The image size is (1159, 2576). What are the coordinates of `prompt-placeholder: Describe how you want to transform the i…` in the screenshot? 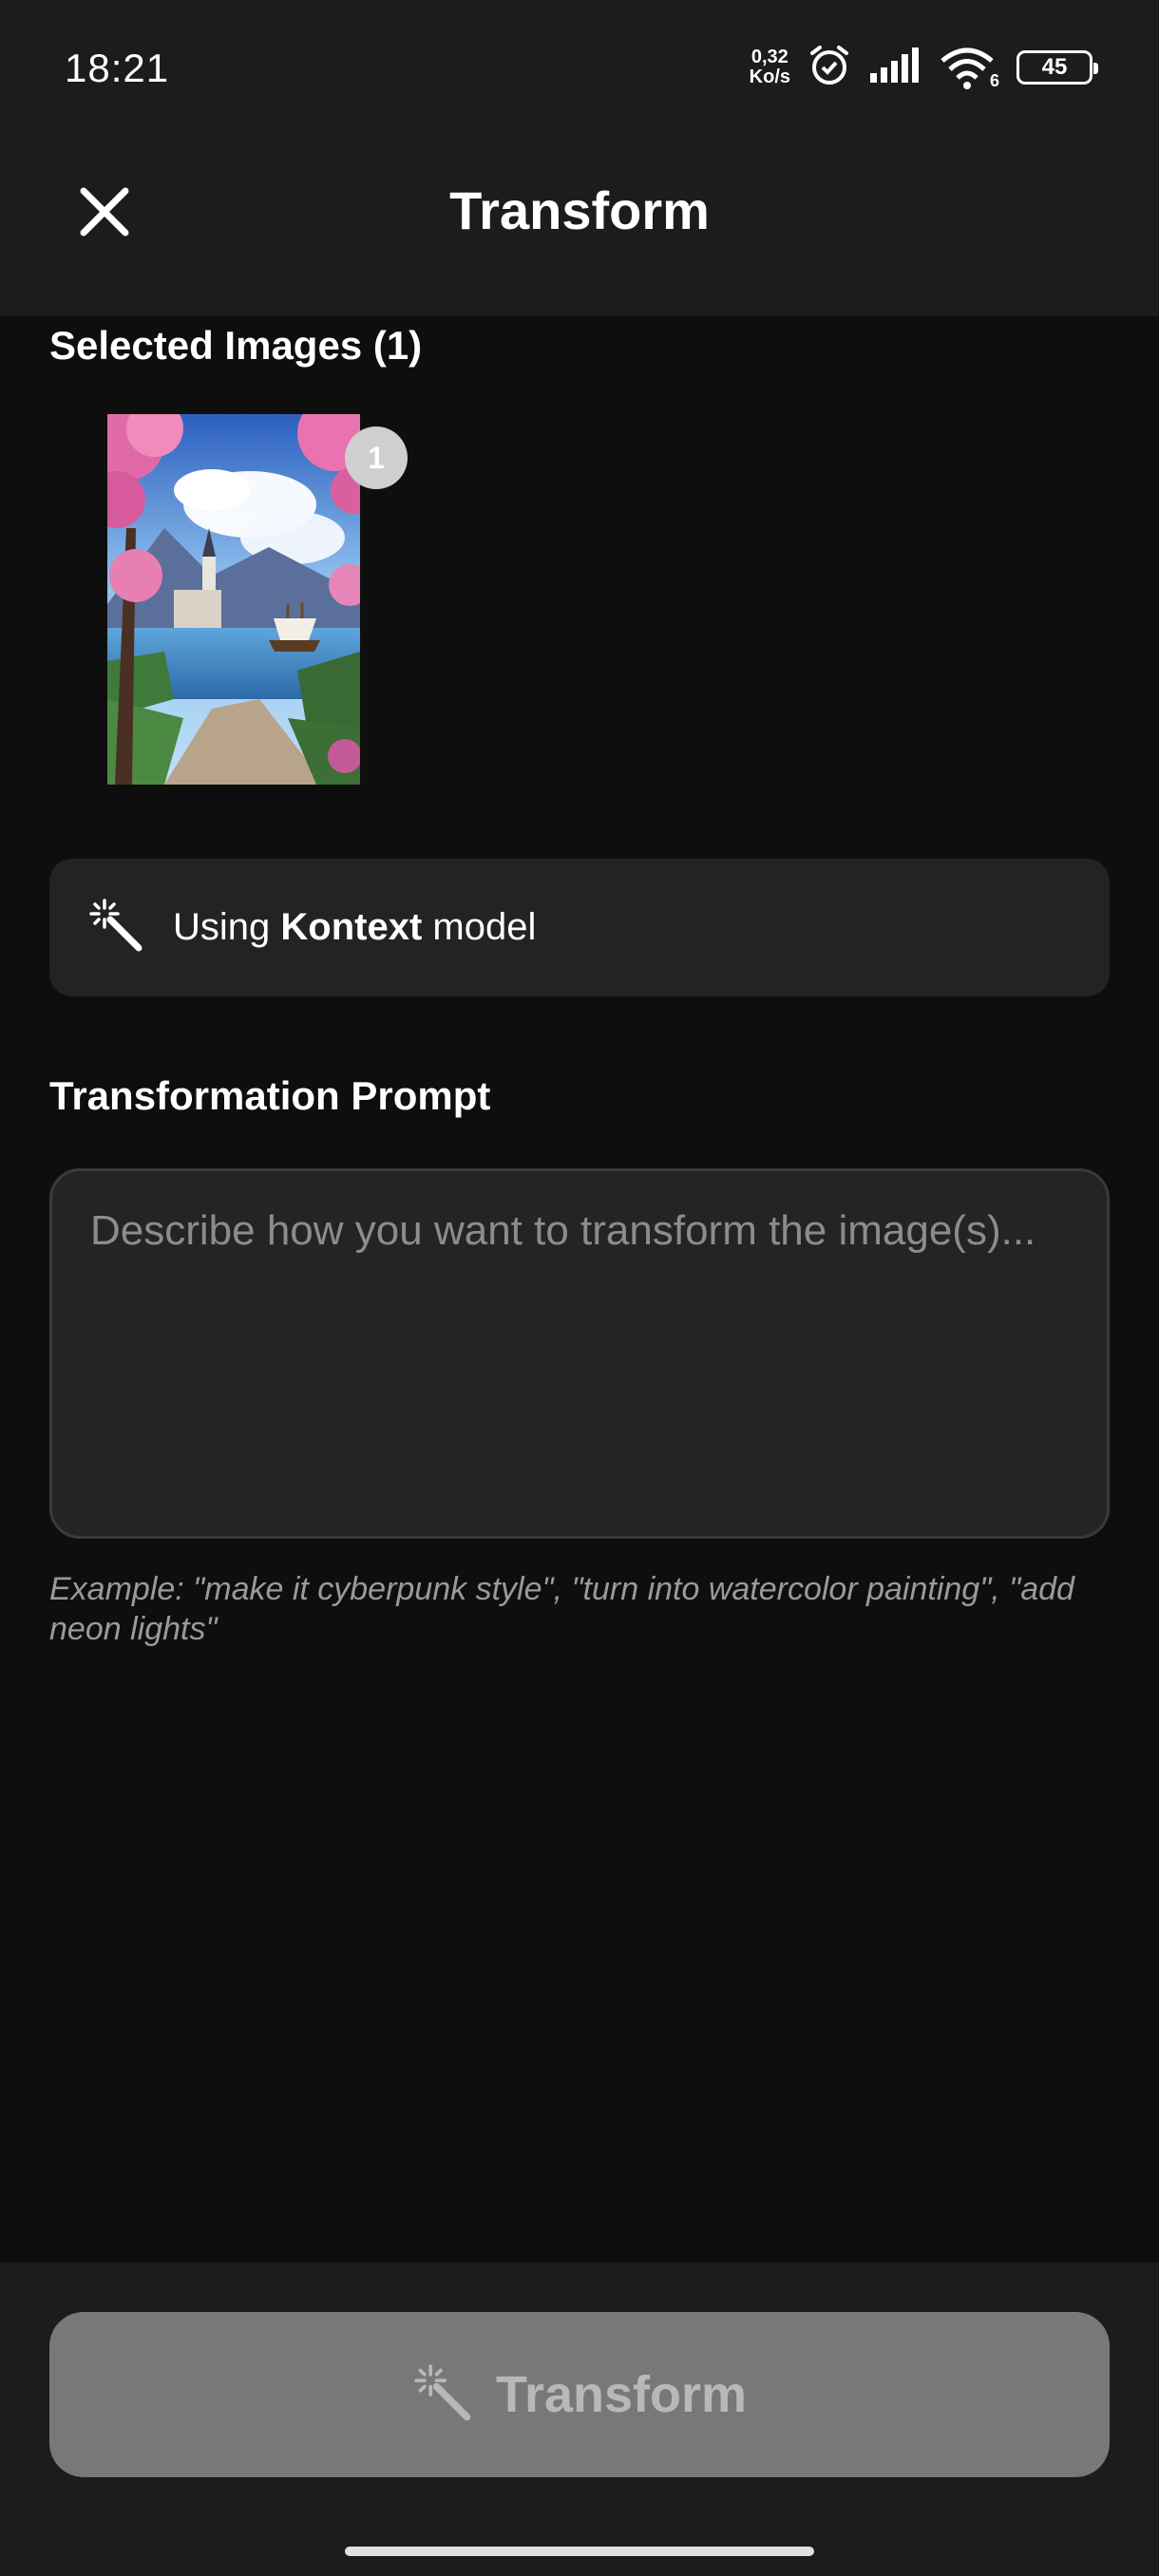 It's located at (563, 1230).